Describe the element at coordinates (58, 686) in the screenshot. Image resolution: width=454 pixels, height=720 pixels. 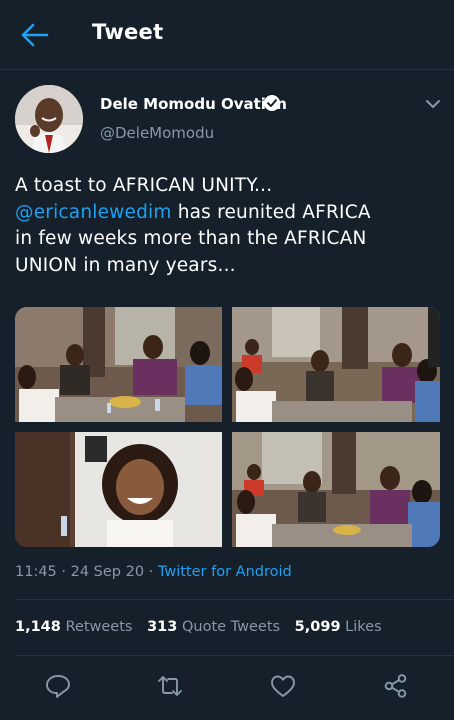
I see `reply-icon` at that location.